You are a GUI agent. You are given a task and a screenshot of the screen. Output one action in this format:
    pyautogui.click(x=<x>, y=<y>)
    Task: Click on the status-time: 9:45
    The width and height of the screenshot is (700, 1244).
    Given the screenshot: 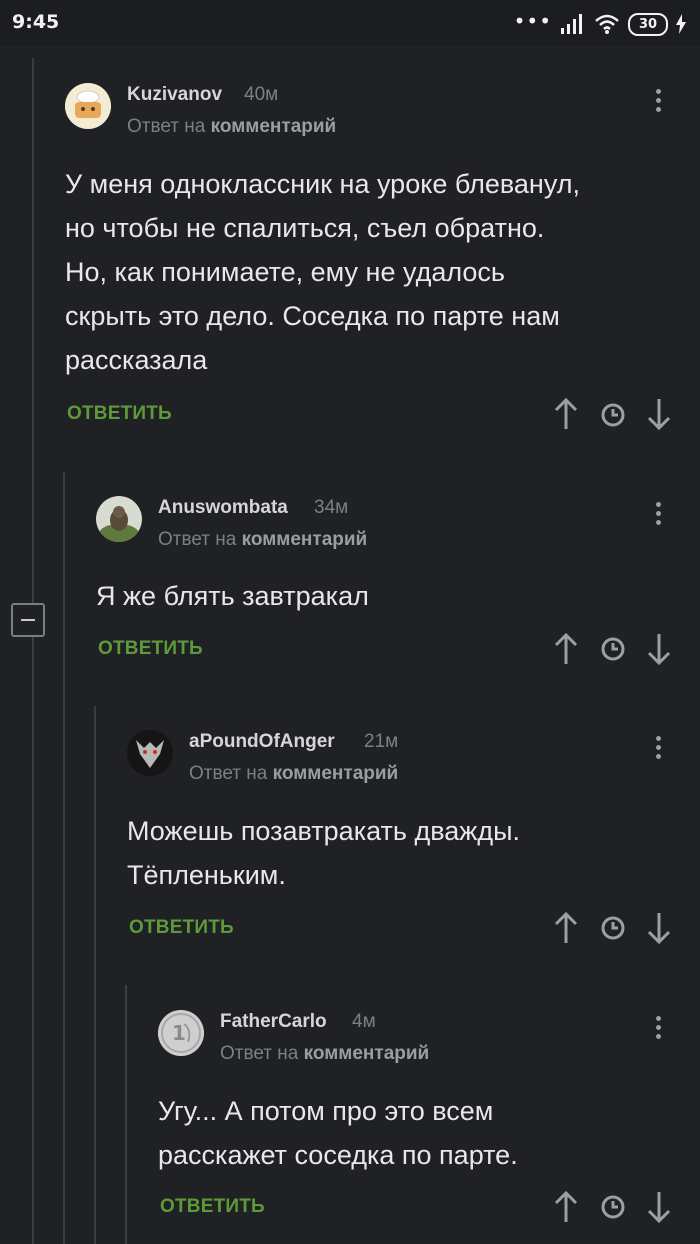 What is the action you would take?
    pyautogui.click(x=36, y=22)
    